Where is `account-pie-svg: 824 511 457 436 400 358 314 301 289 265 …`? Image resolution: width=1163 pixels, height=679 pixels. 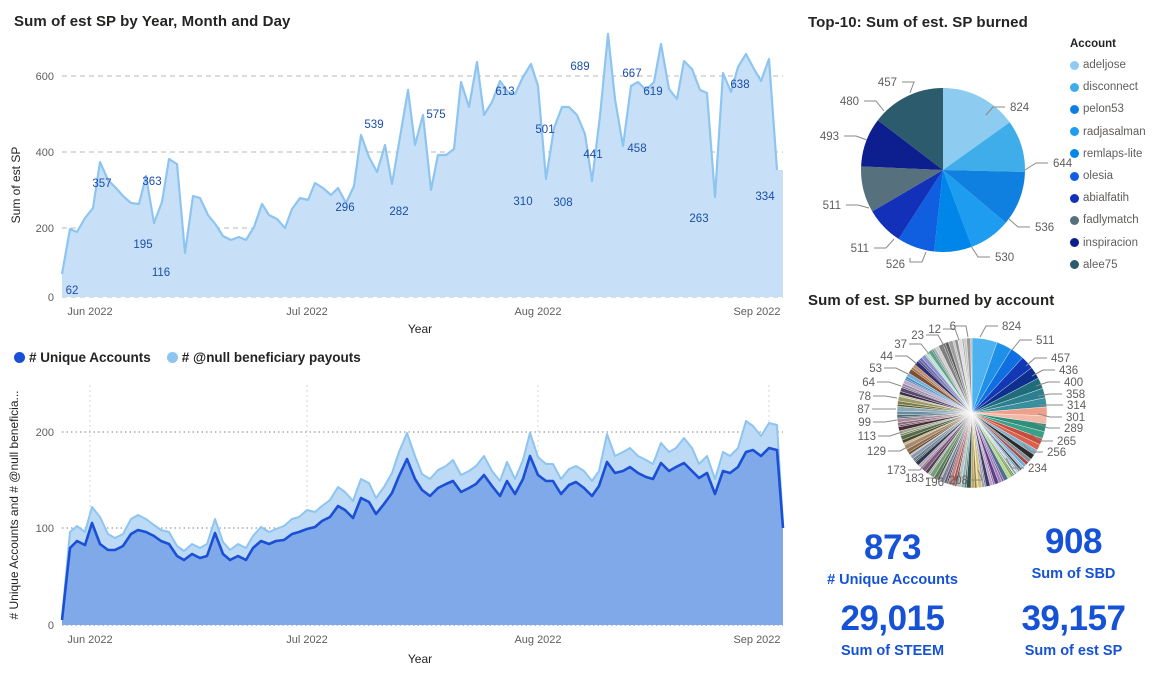 account-pie-svg: 824 511 457 436 400 358 314 301 289 265 … is located at coordinates (972, 405).